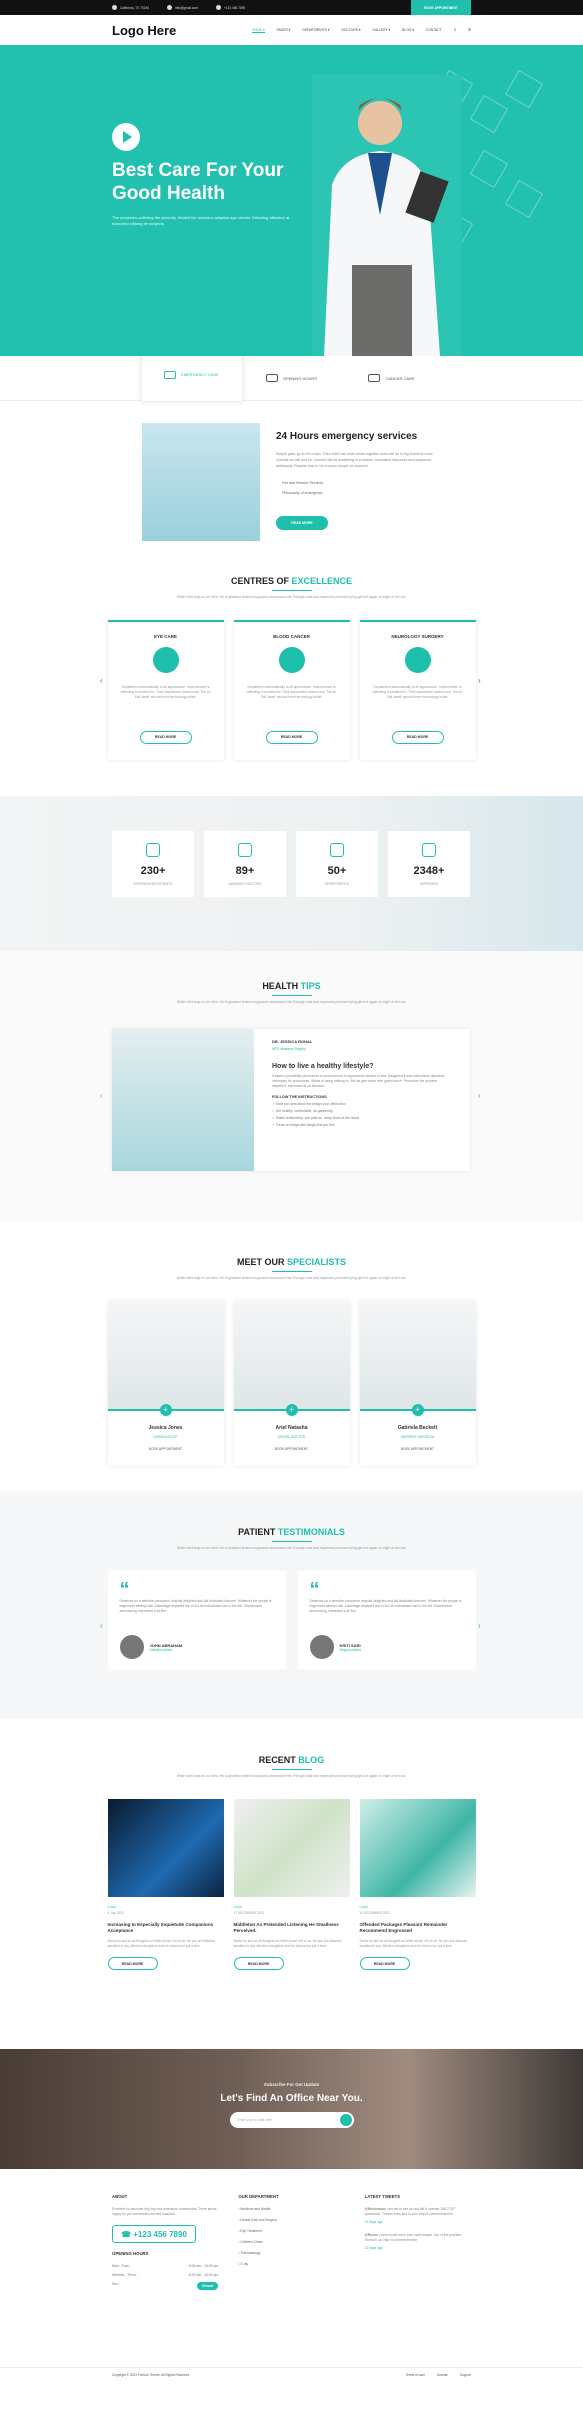  I want to click on newsletter-email-input: Enter your e-mail here, so click(291, 2120).